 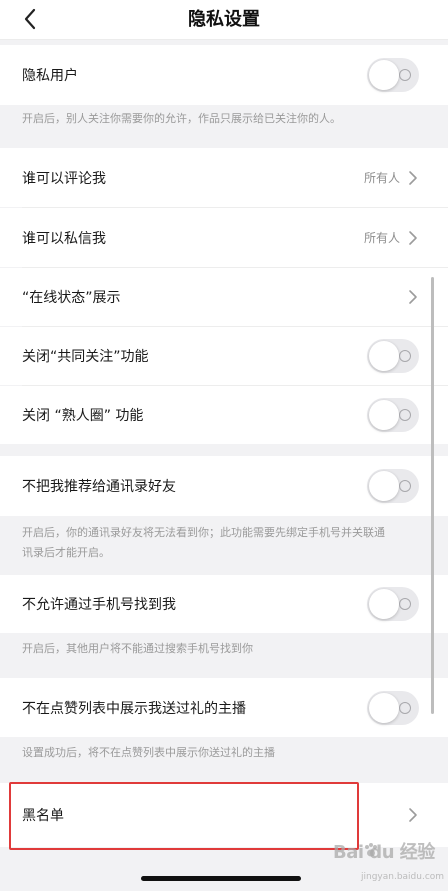 What do you see at coordinates (224, 126) in the screenshot?
I see `private-user-note: 开启后，别人关注你需要你的允许，作品只展示给已关注你的人。` at bounding box center [224, 126].